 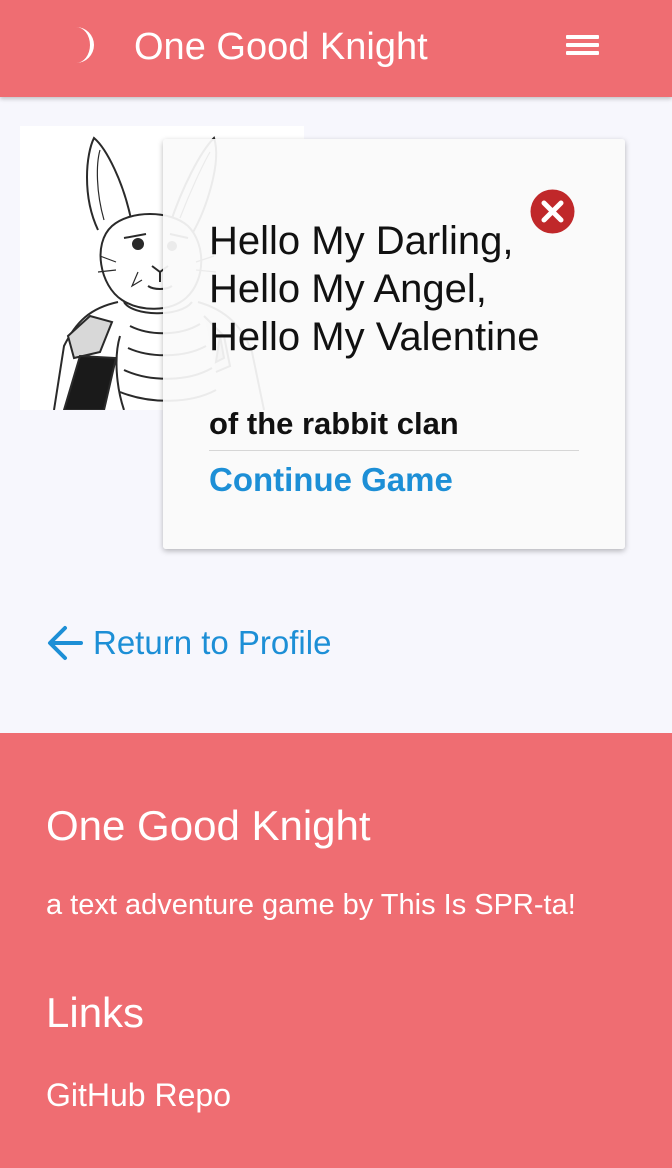 What do you see at coordinates (394, 450) in the screenshot?
I see `card-divider` at bounding box center [394, 450].